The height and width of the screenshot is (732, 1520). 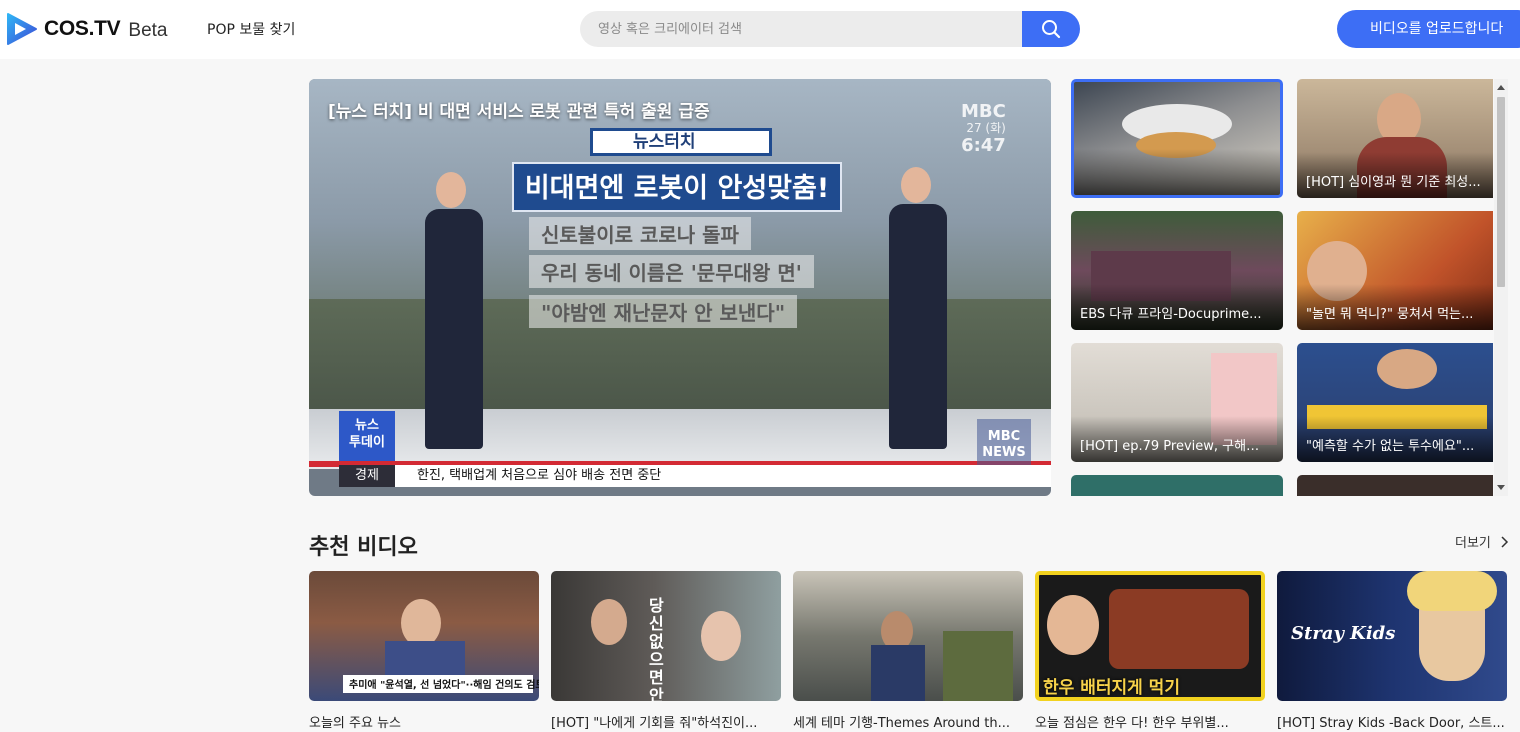 I want to click on video-thumbnail: Stray Kids, so click(x=1392, y=636).